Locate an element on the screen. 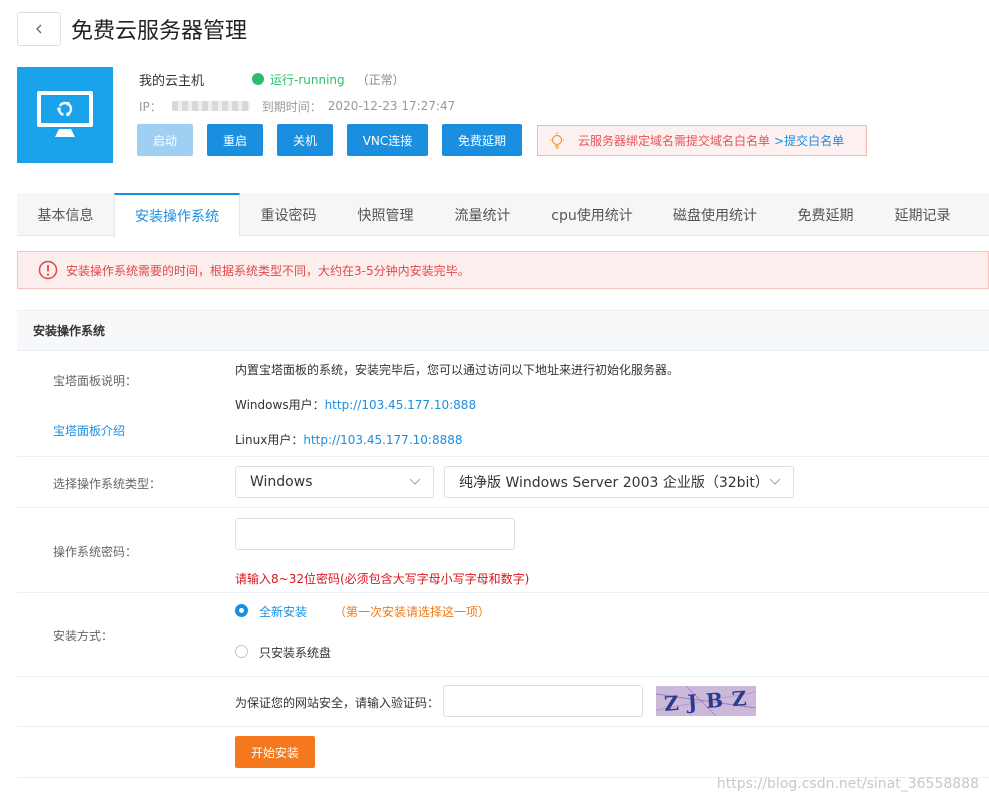  windows-url-link: http://103.45.177.10:888 is located at coordinates (401, 405).